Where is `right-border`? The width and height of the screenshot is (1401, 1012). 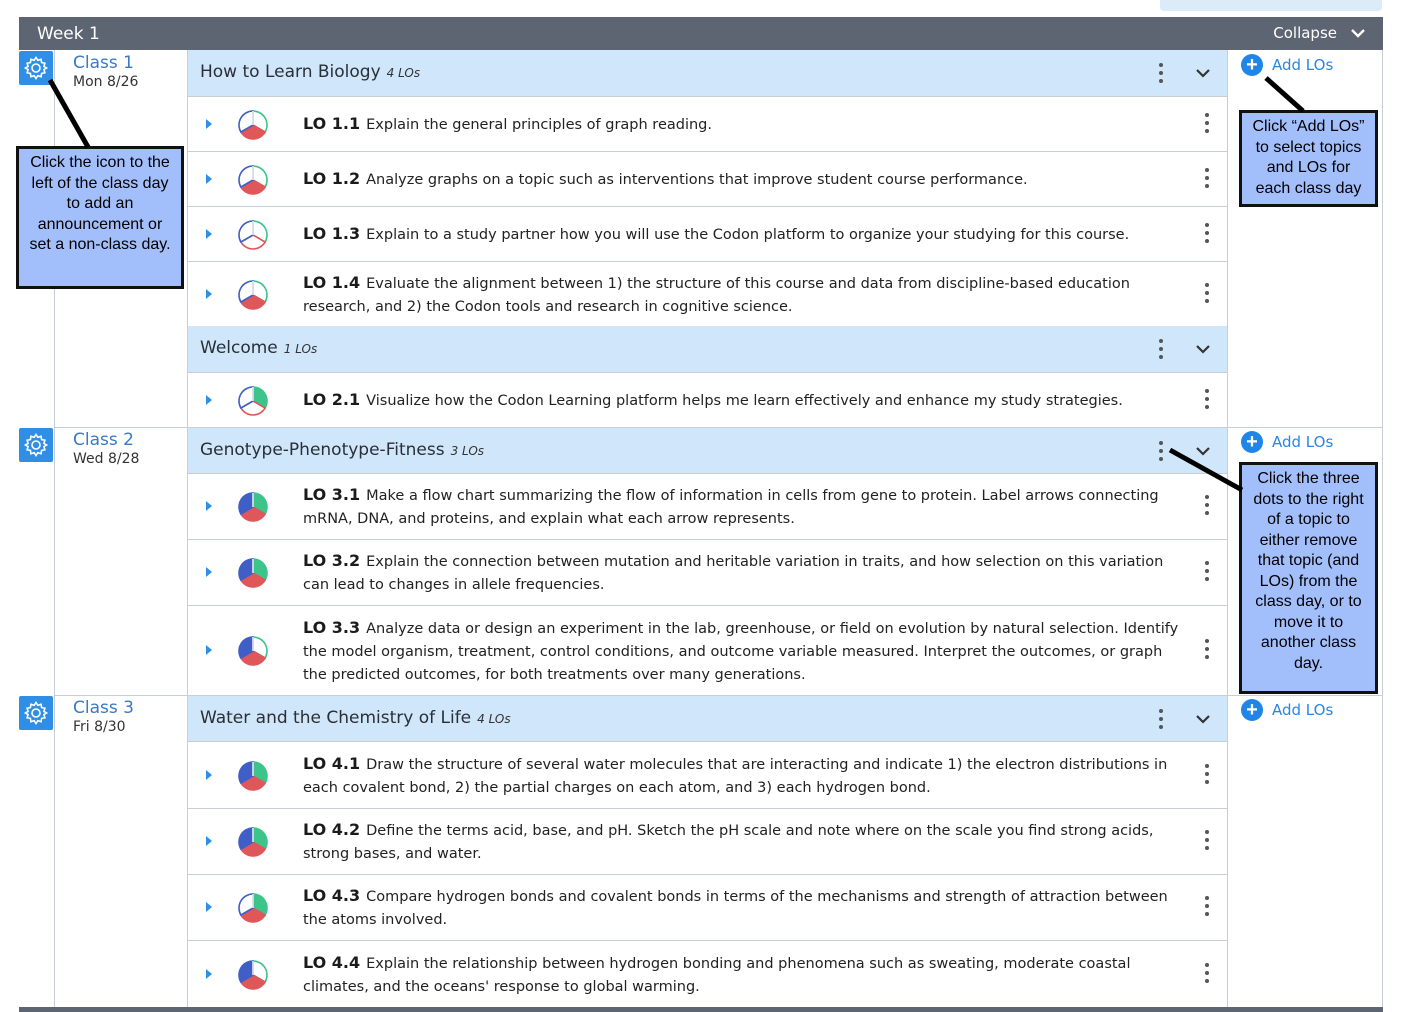
right-border is located at coordinates (1382, 528).